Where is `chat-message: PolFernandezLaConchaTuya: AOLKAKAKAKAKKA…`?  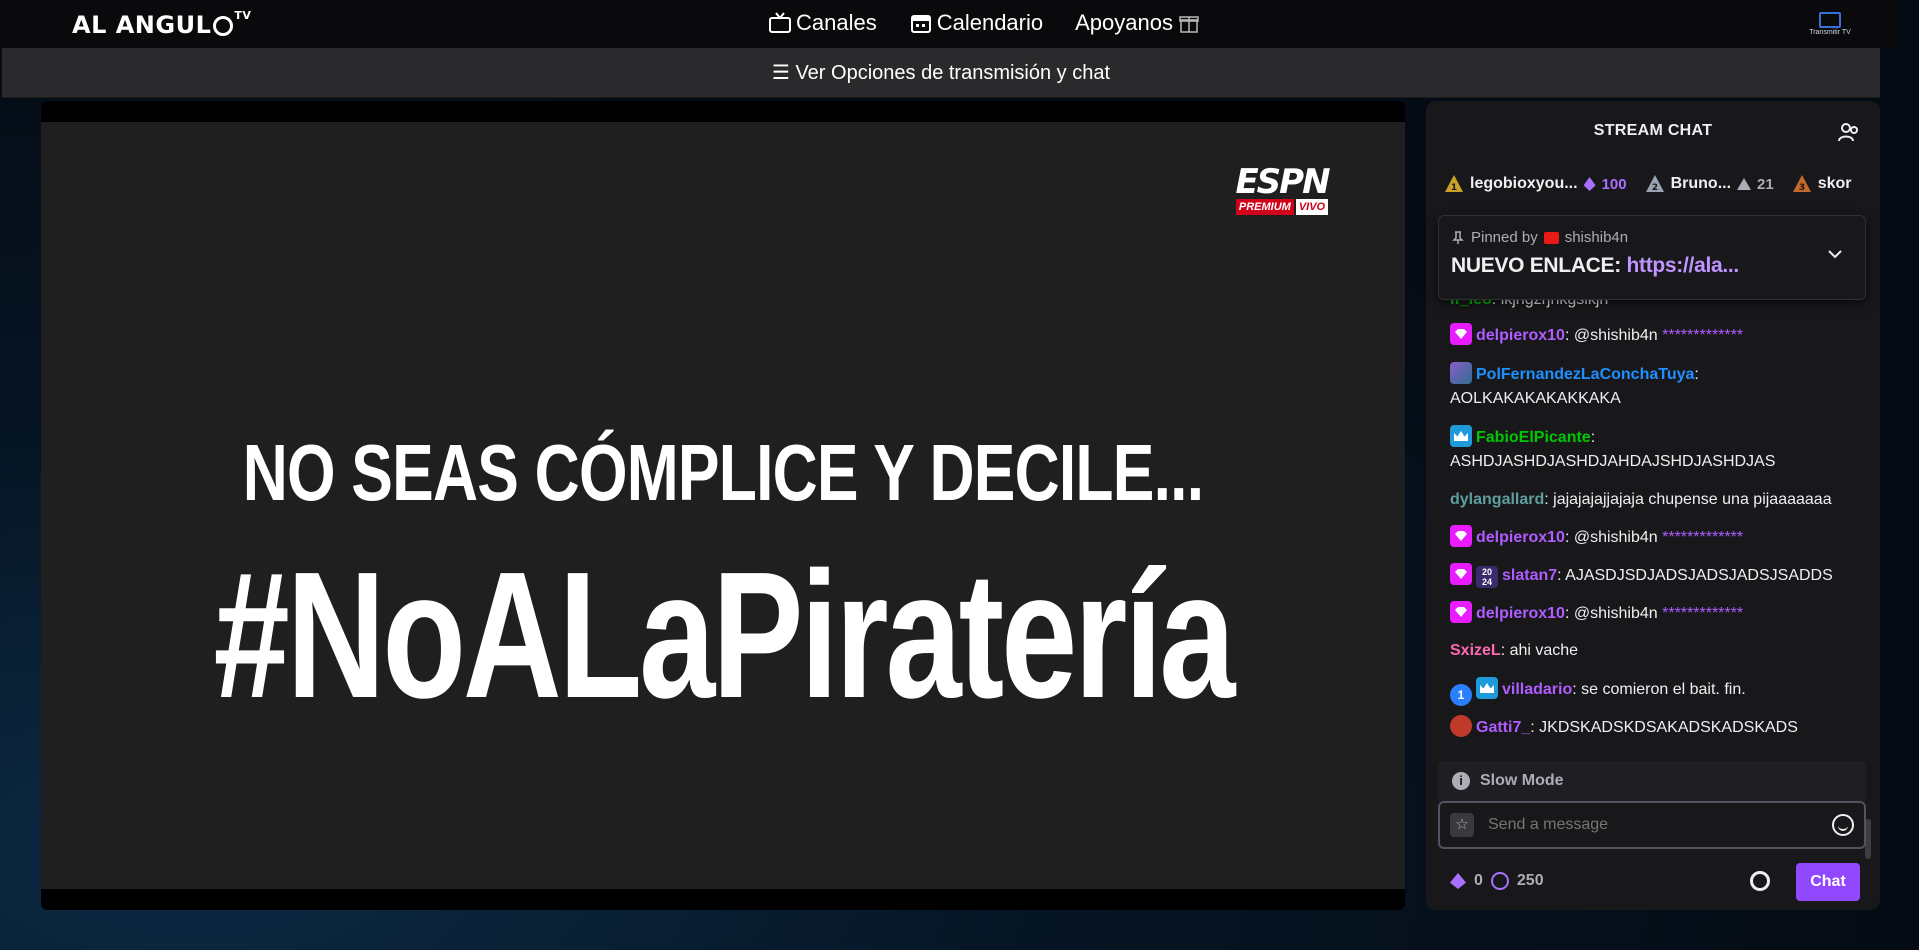 chat-message: PolFernandezLaConchaTuya: AOLKAKAKAKAKKA… is located at coordinates (1655, 386).